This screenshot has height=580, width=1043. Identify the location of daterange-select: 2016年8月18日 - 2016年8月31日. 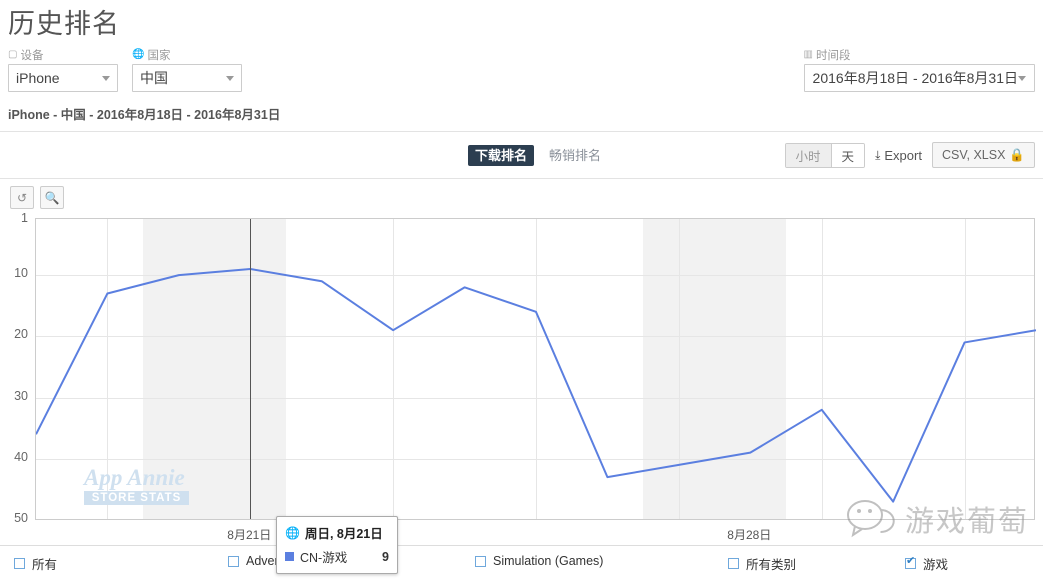
(919, 78).